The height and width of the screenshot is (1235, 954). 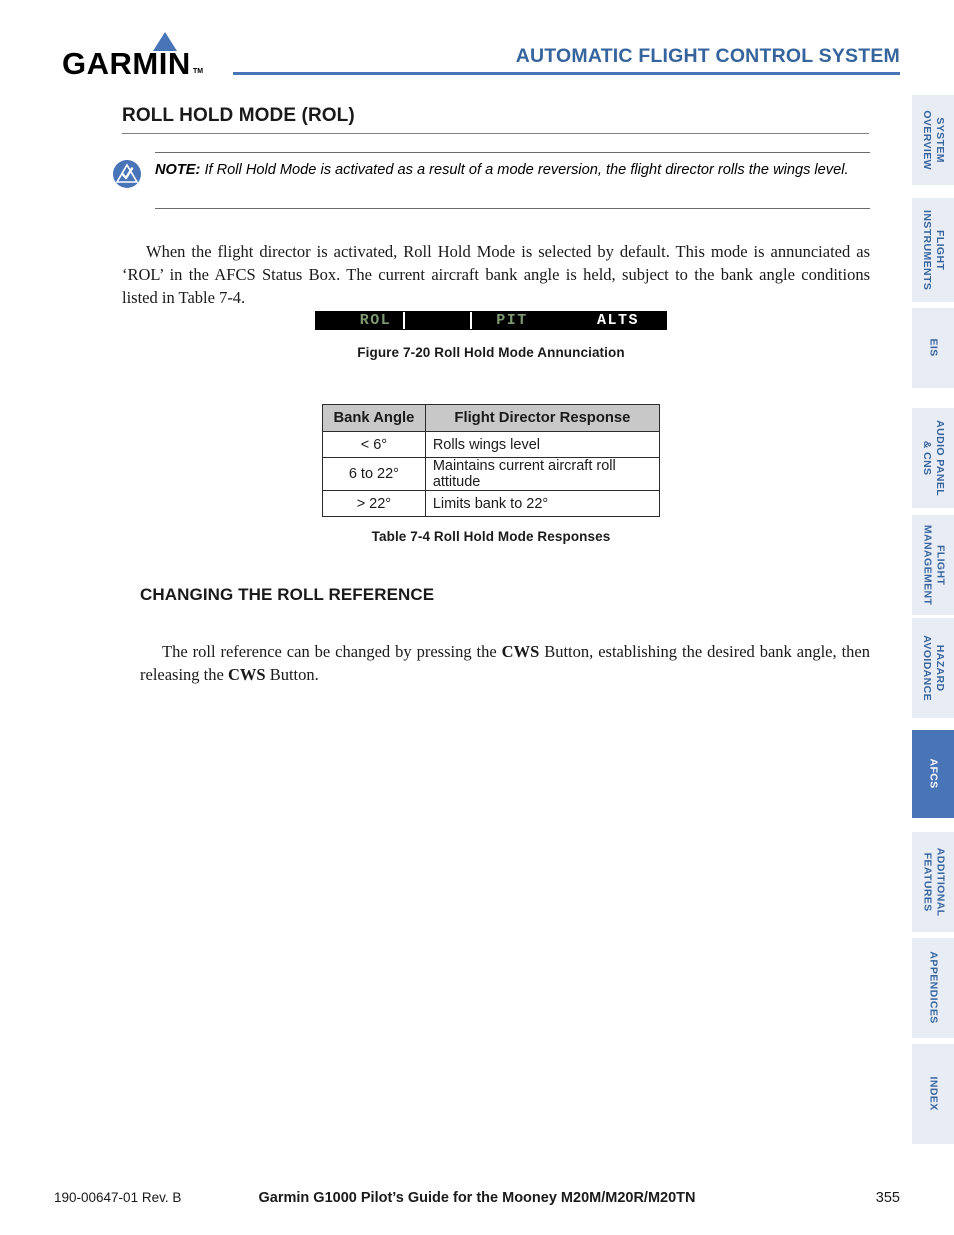 What do you see at coordinates (542, 503) in the screenshot?
I see `table-cell-fd-response: Limits bank to 22°` at bounding box center [542, 503].